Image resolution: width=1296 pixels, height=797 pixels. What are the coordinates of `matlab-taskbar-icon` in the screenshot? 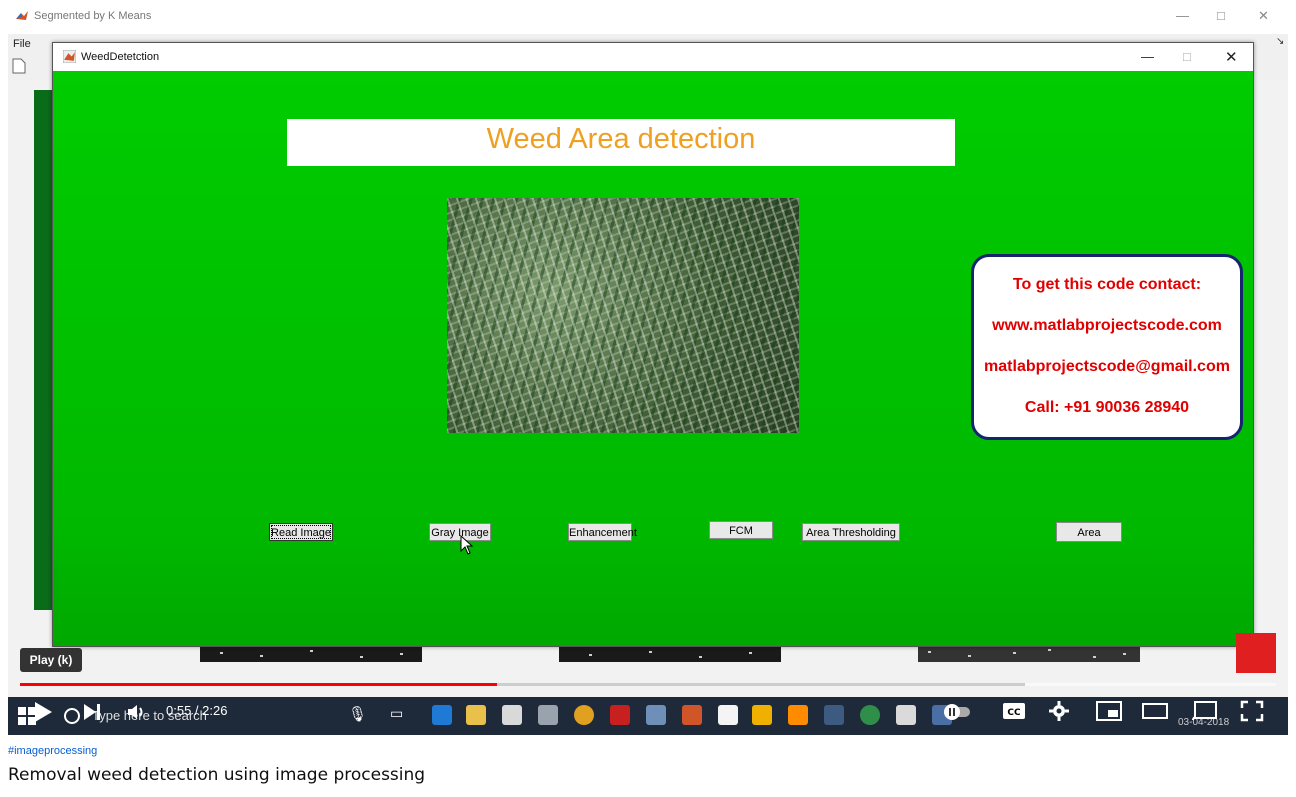 It's located at (692, 715).